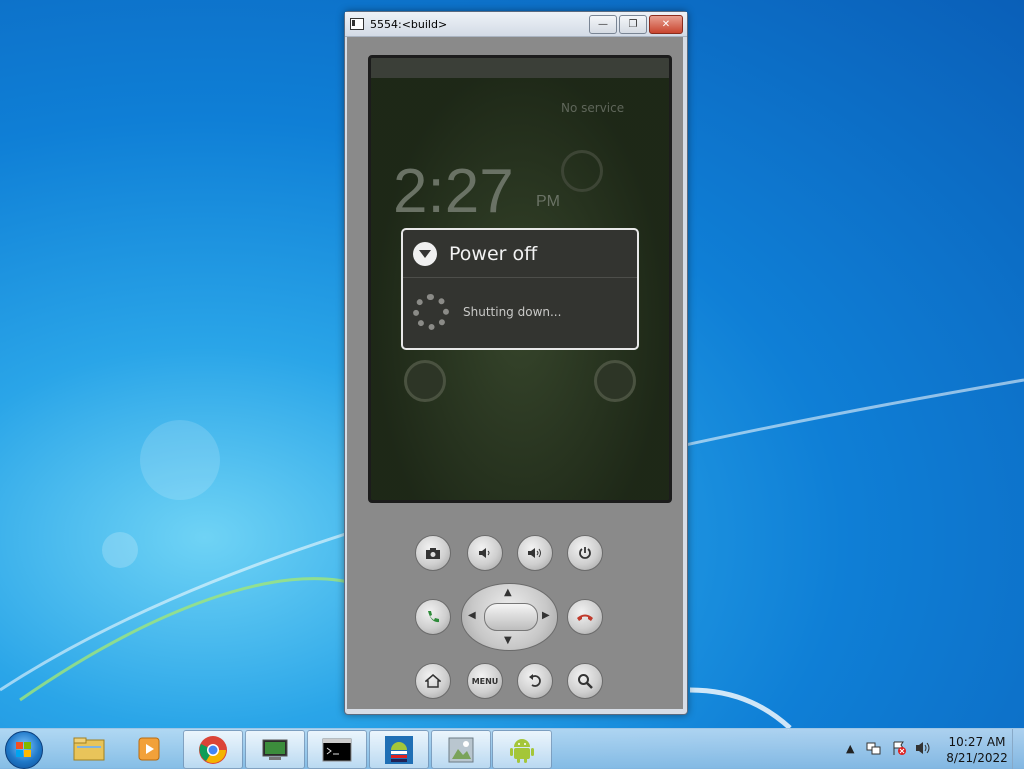  What do you see at coordinates (666, 24) in the screenshot?
I see `close-button: ✕` at bounding box center [666, 24].